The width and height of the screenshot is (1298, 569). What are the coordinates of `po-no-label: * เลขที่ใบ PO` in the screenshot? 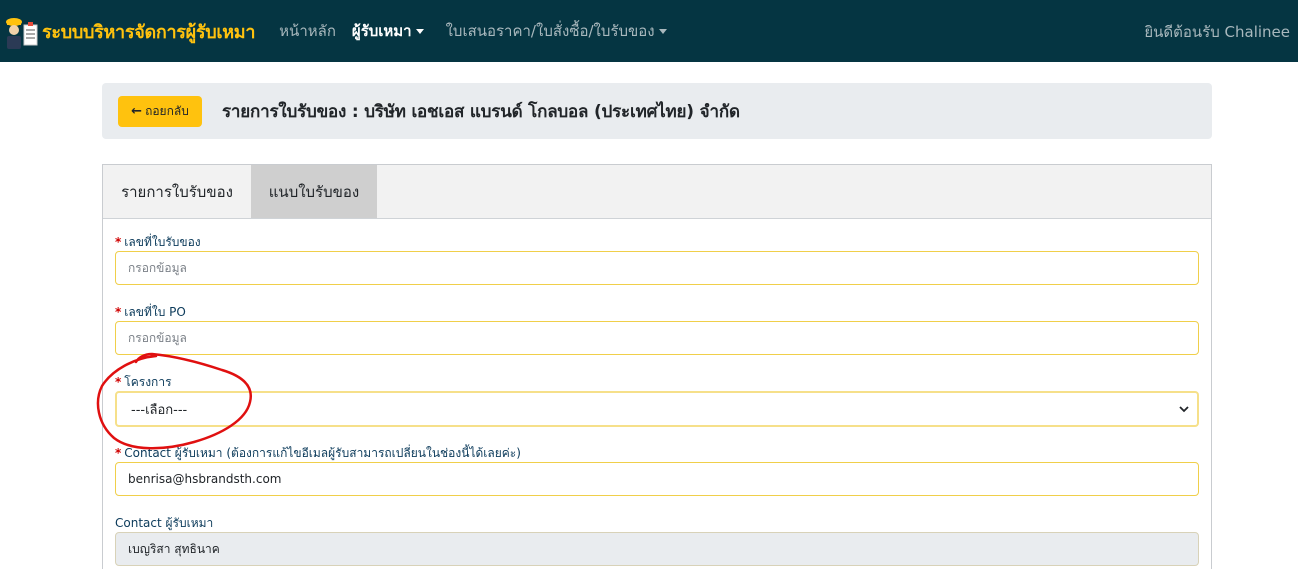 It's located at (657, 312).